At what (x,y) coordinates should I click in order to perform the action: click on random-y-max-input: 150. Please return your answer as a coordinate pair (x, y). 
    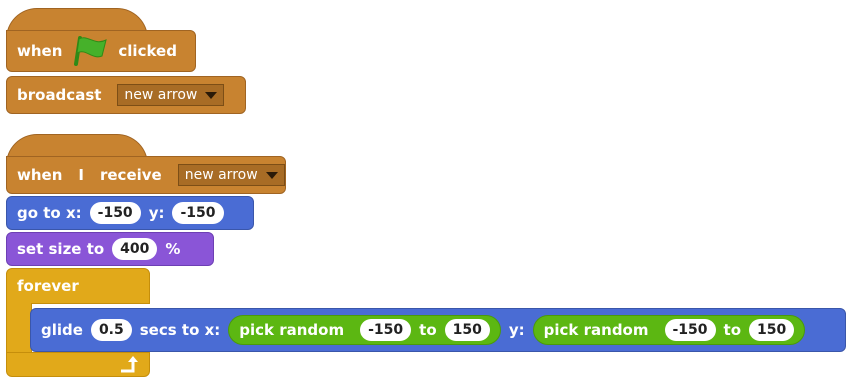
    Looking at the image, I should click on (772, 330).